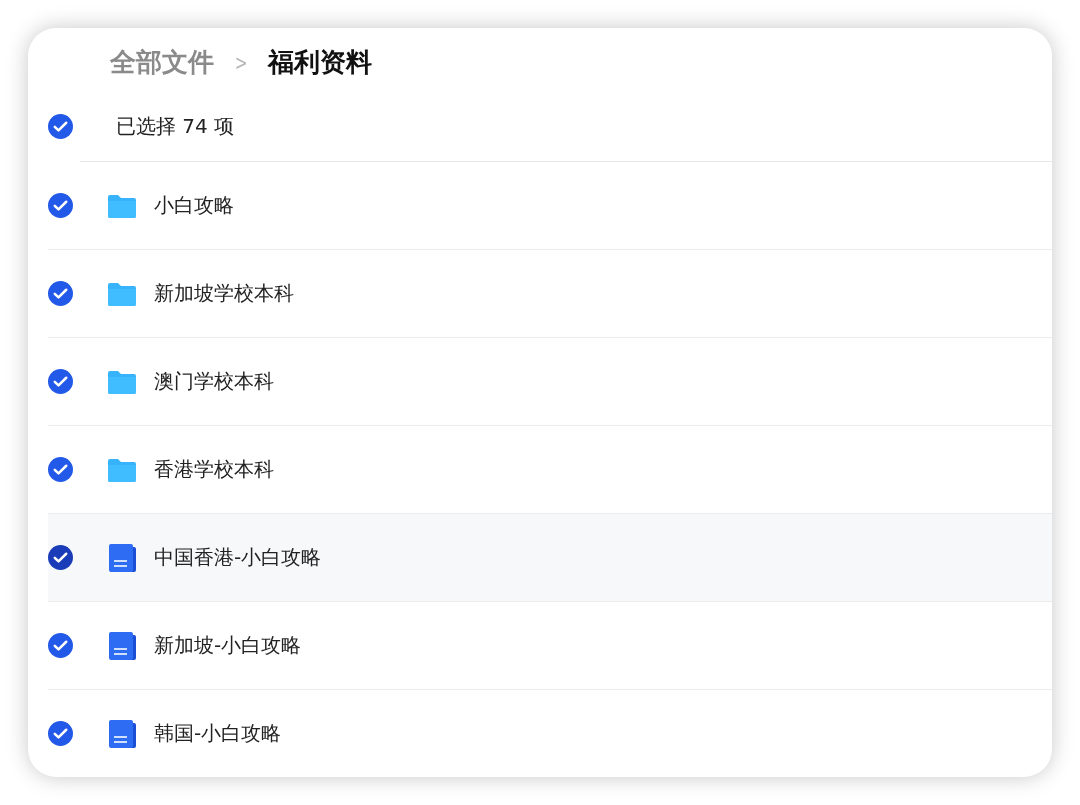  What do you see at coordinates (224, 293) in the screenshot?
I see `file-name: 新加坡学校本科` at bounding box center [224, 293].